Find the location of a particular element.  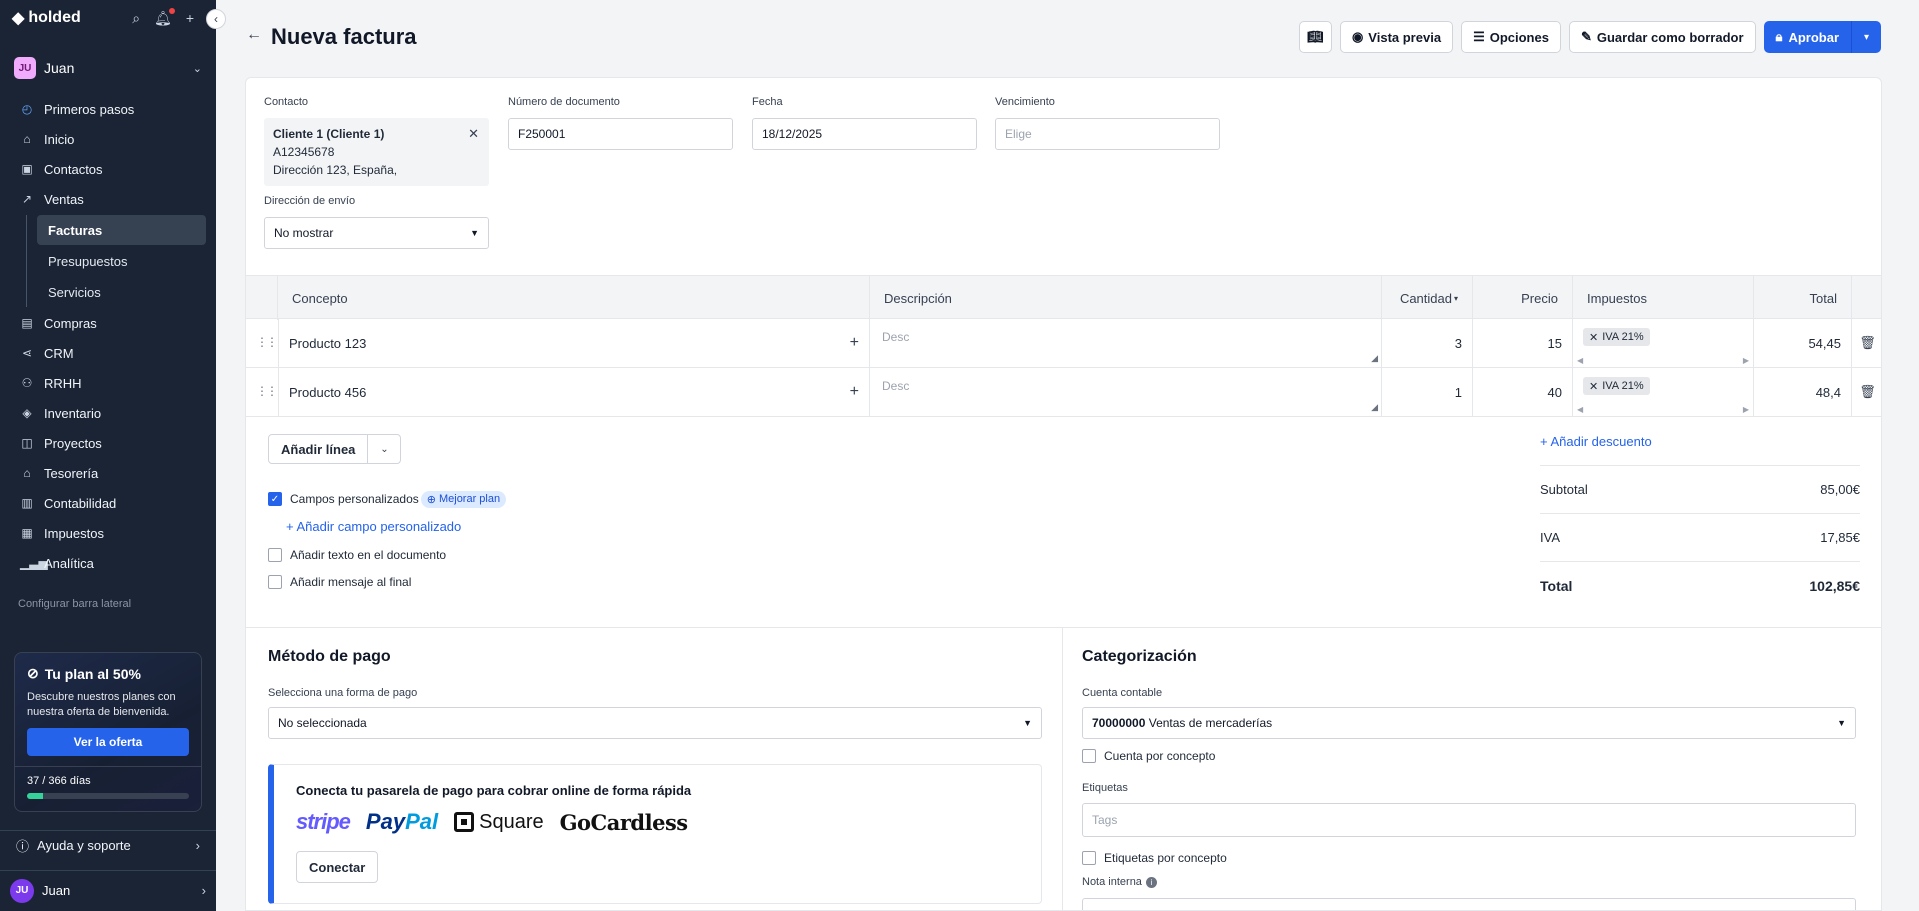

quantity-input: 1 is located at coordinates (1427, 392).